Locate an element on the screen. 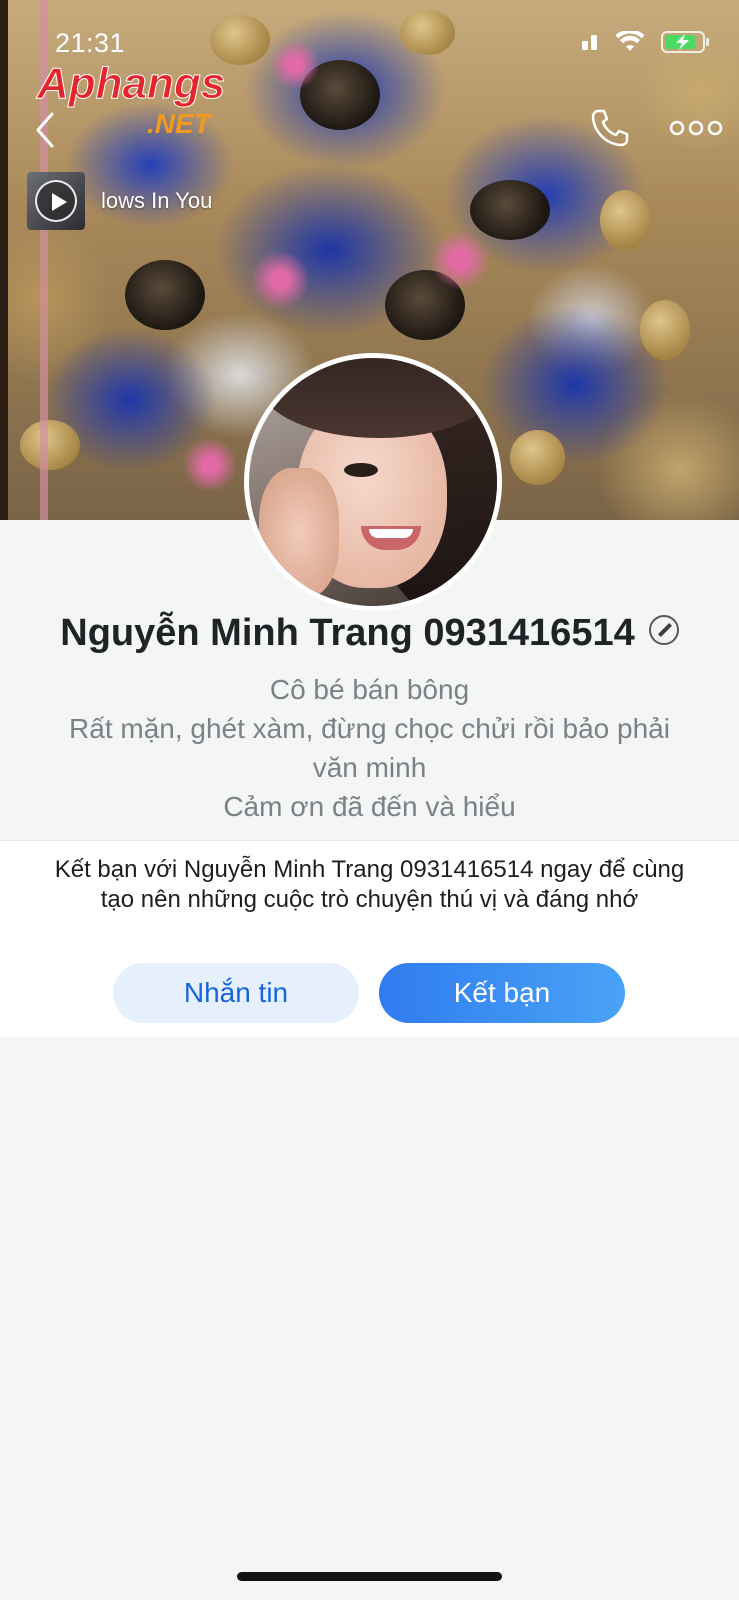 The image size is (739, 1600). status-icons is located at coordinates (646, 42).